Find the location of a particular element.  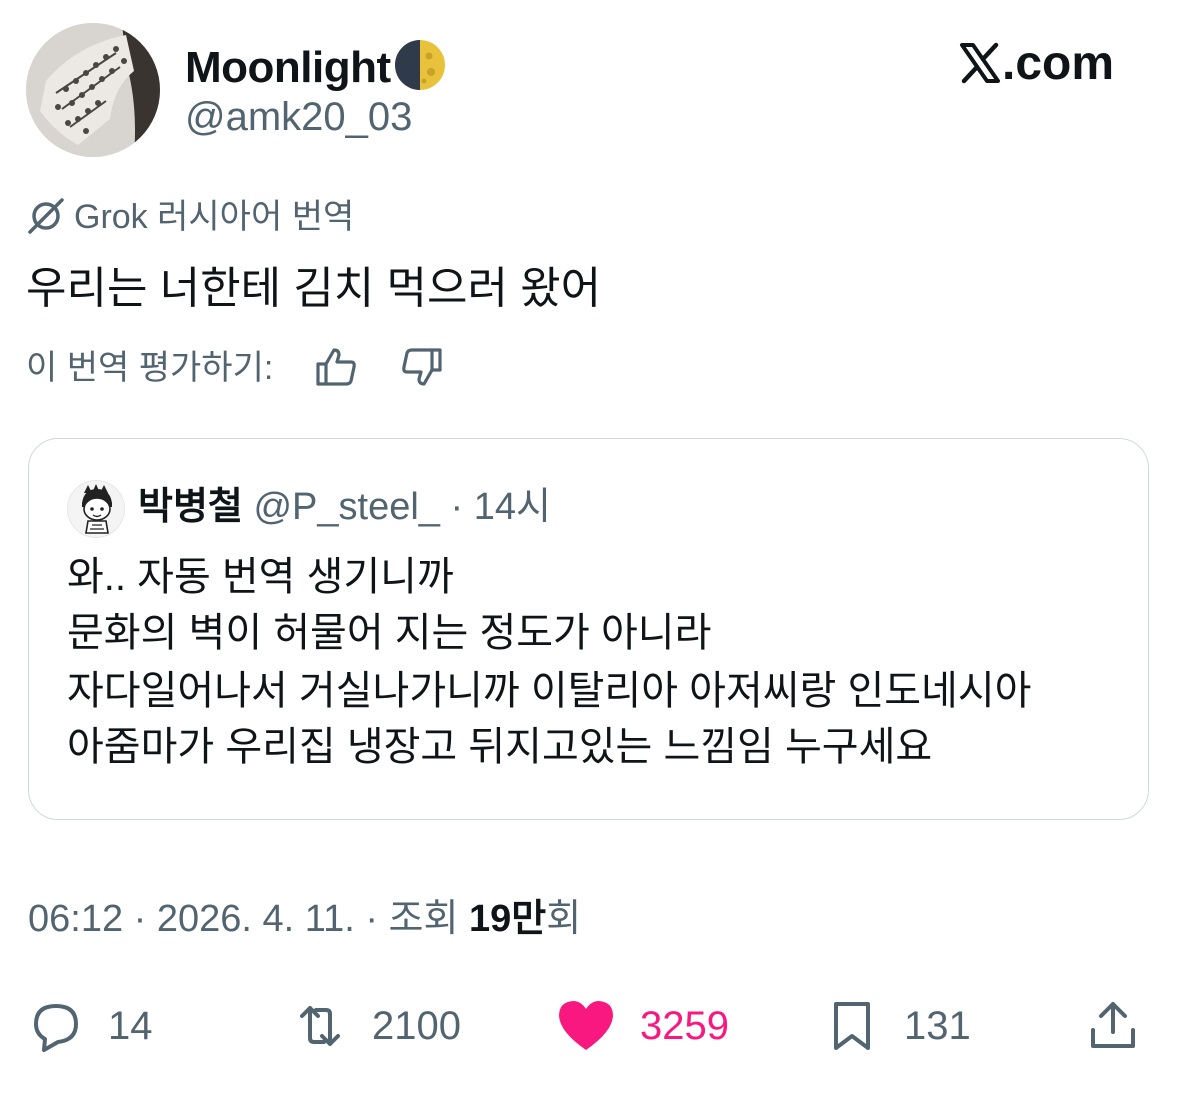

avatar-image is located at coordinates (93, 90).